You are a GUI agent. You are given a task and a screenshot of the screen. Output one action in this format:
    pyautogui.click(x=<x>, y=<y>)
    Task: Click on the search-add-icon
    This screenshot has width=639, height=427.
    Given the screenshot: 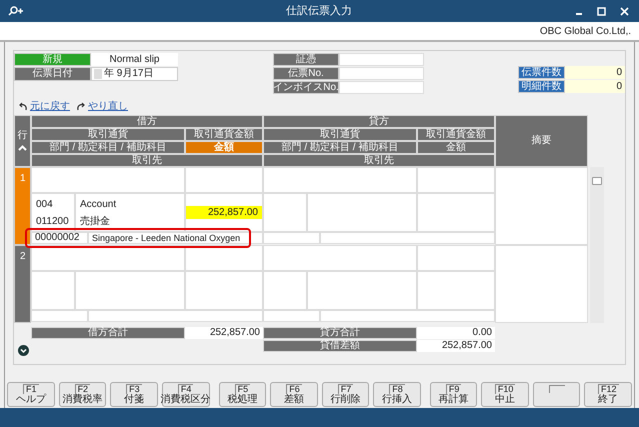 What is the action you would take?
    pyautogui.click(x=16, y=11)
    